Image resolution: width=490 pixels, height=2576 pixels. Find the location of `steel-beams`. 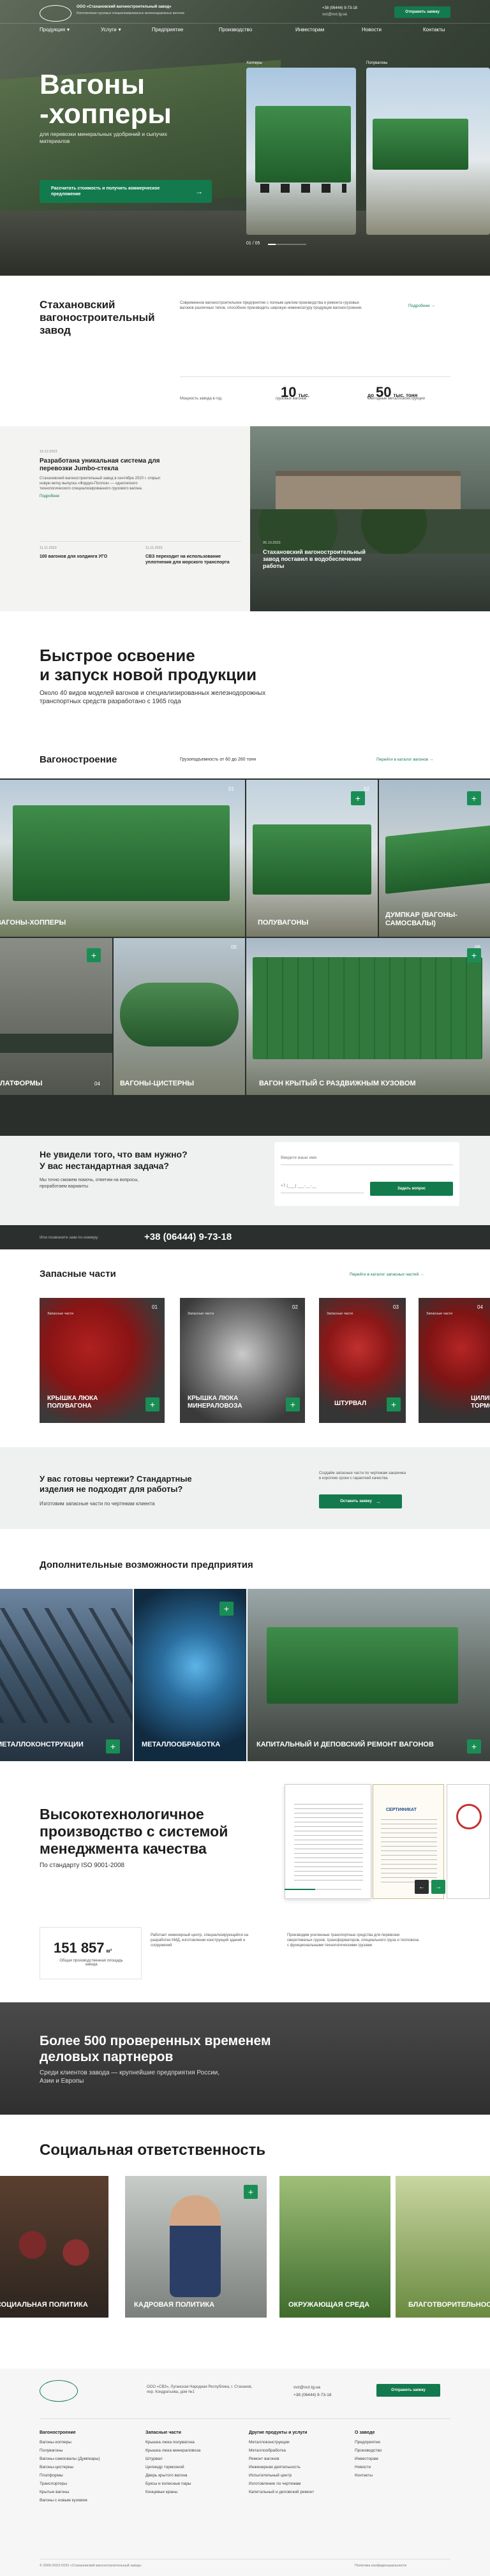

steel-beams is located at coordinates (66, 1665).